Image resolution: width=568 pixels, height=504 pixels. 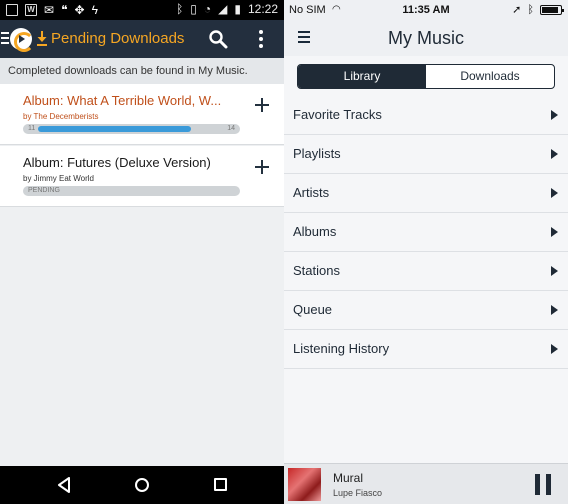 What do you see at coordinates (426, 193) in the screenshot?
I see `menu-item-artists: Artists` at bounding box center [426, 193].